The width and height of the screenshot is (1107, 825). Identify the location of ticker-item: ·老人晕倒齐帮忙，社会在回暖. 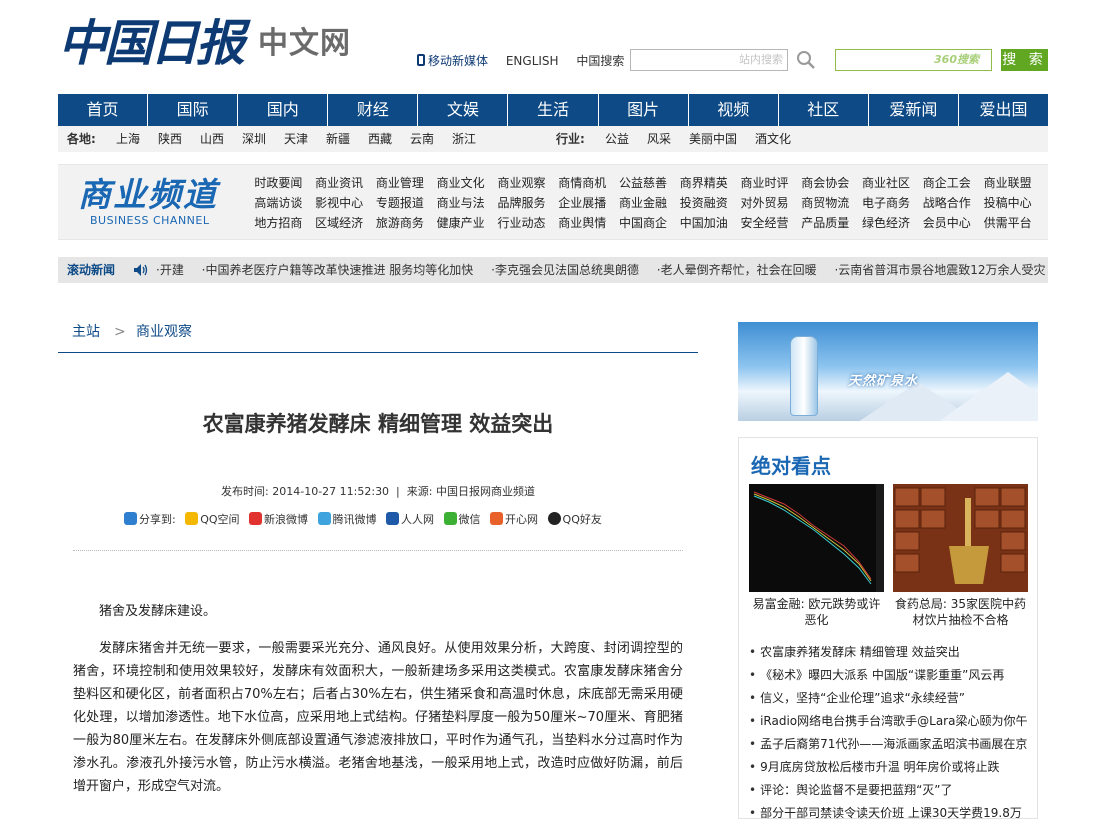
(737, 270).